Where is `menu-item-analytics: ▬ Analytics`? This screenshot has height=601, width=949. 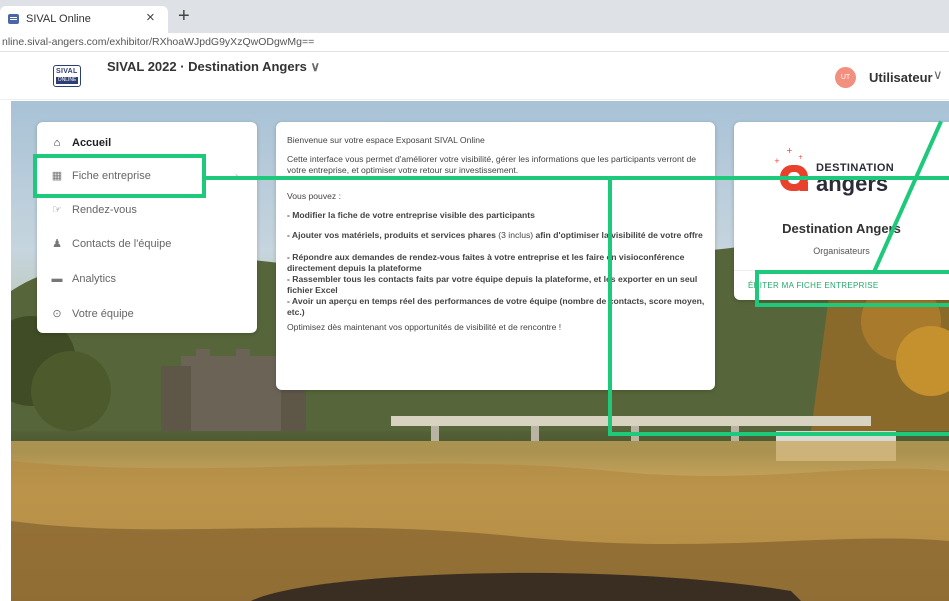
menu-item-analytics: ▬ Analytics is located at coordinates (147, 280).